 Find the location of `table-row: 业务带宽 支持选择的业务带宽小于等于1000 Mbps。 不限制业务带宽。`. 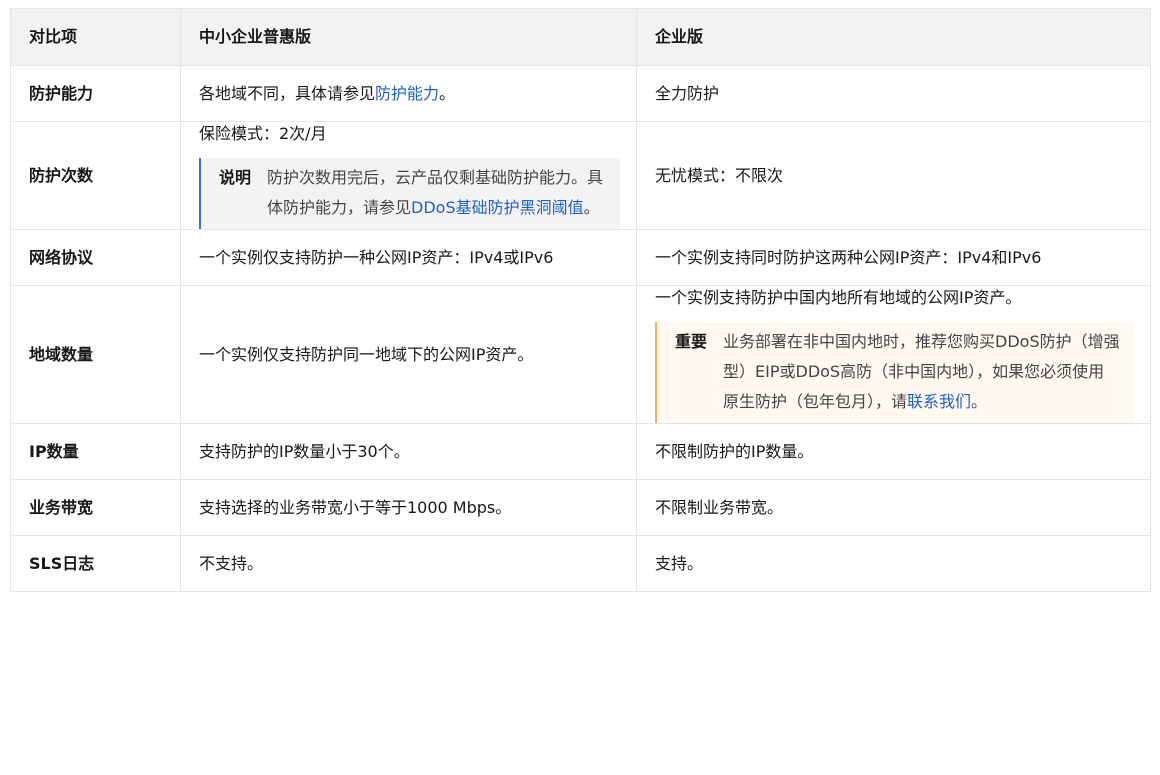

table-row: 业务带宽 支持选择的业务带宽小于等于1000 Mbps。 不限制业务带宽。 is located at coordinates (580, 507).